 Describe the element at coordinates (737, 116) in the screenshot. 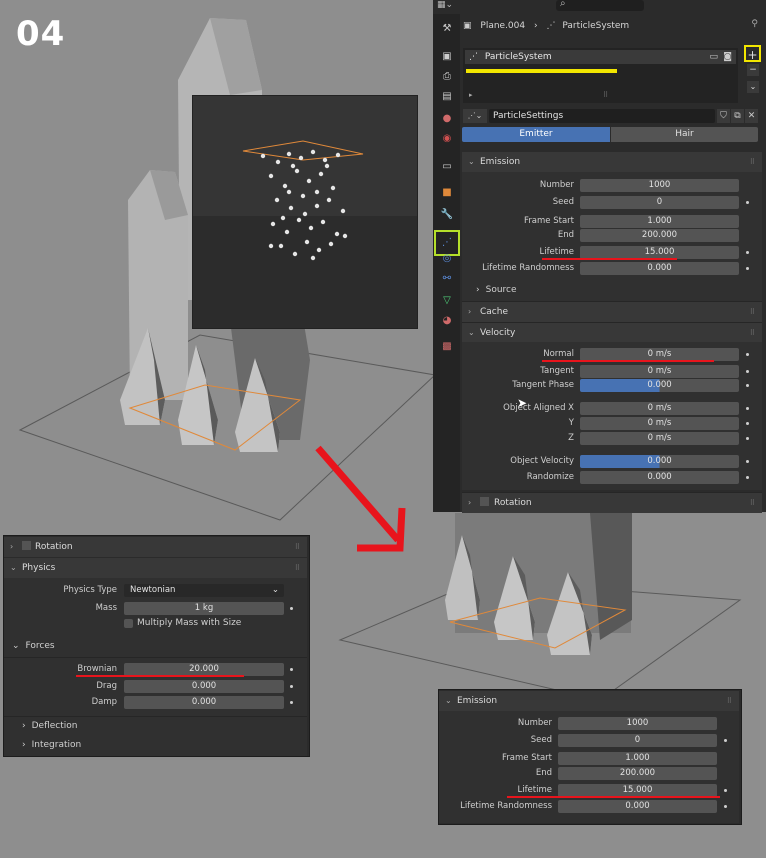

I see `duplicate-icon: ⧉` at that location.